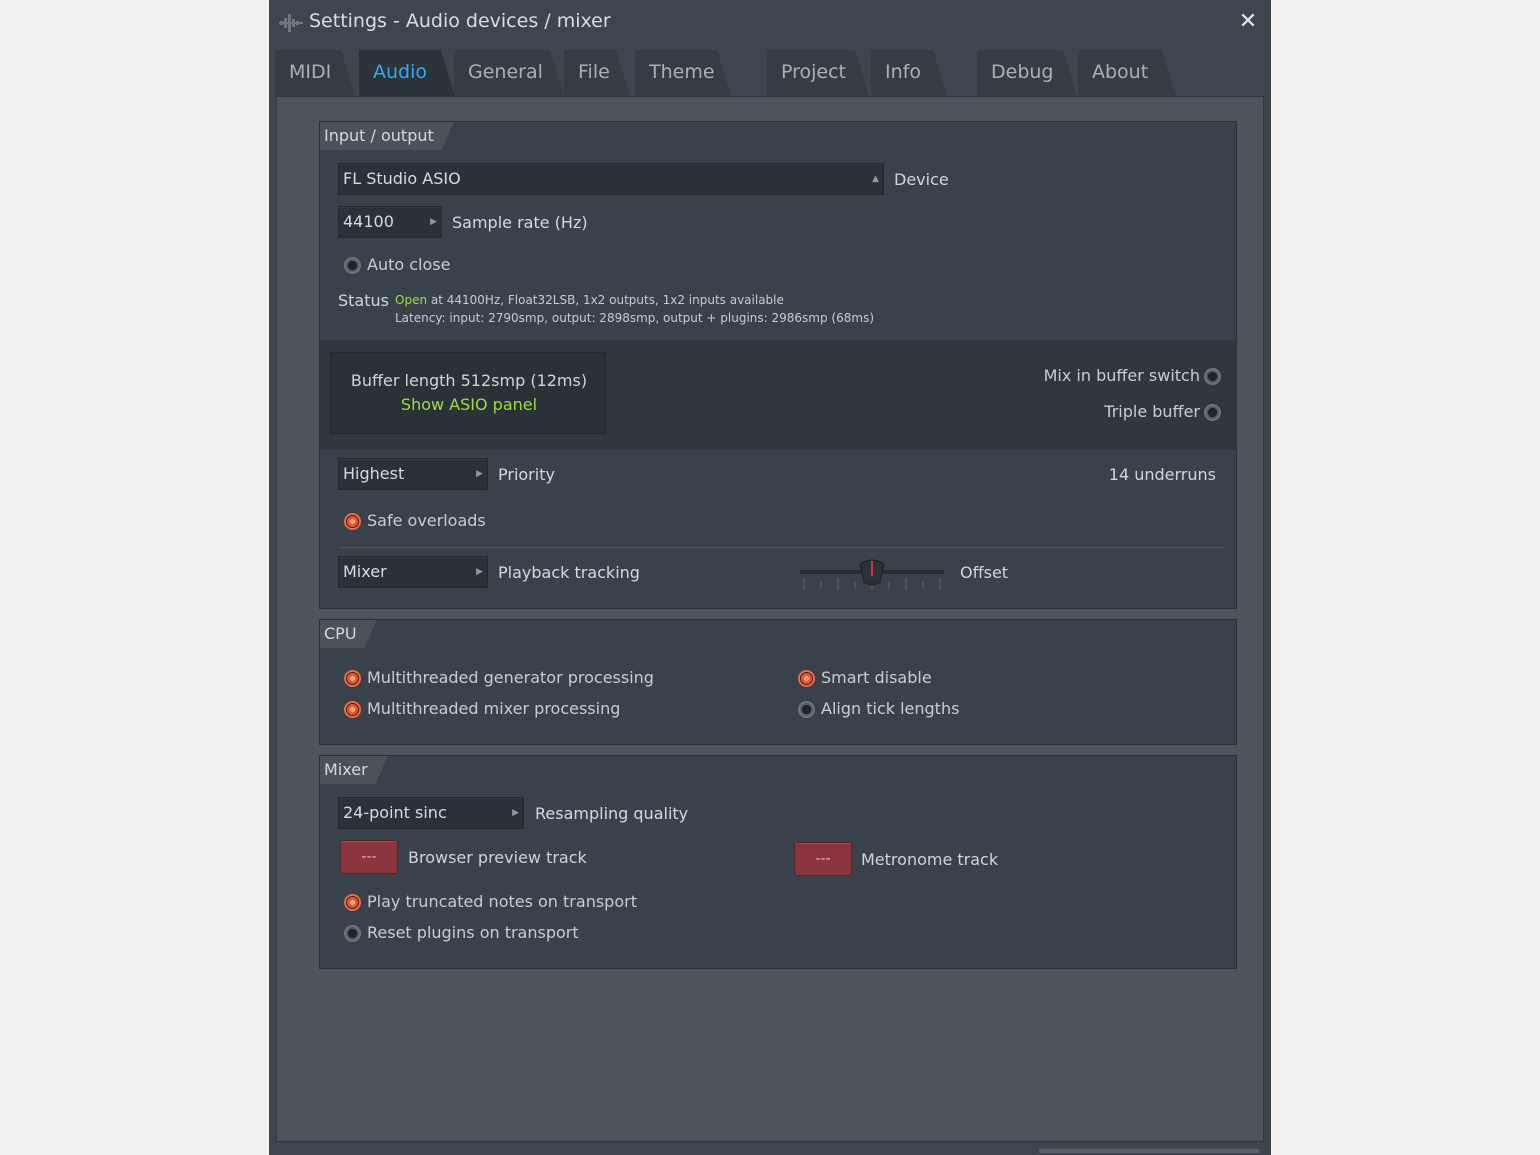 The height and width of the screenshot is (1155, 1540). What do you see at coordinates (352, 678) in the screenshot?
I see `mt-generator-checkbox` at bounding box center [352, 678].